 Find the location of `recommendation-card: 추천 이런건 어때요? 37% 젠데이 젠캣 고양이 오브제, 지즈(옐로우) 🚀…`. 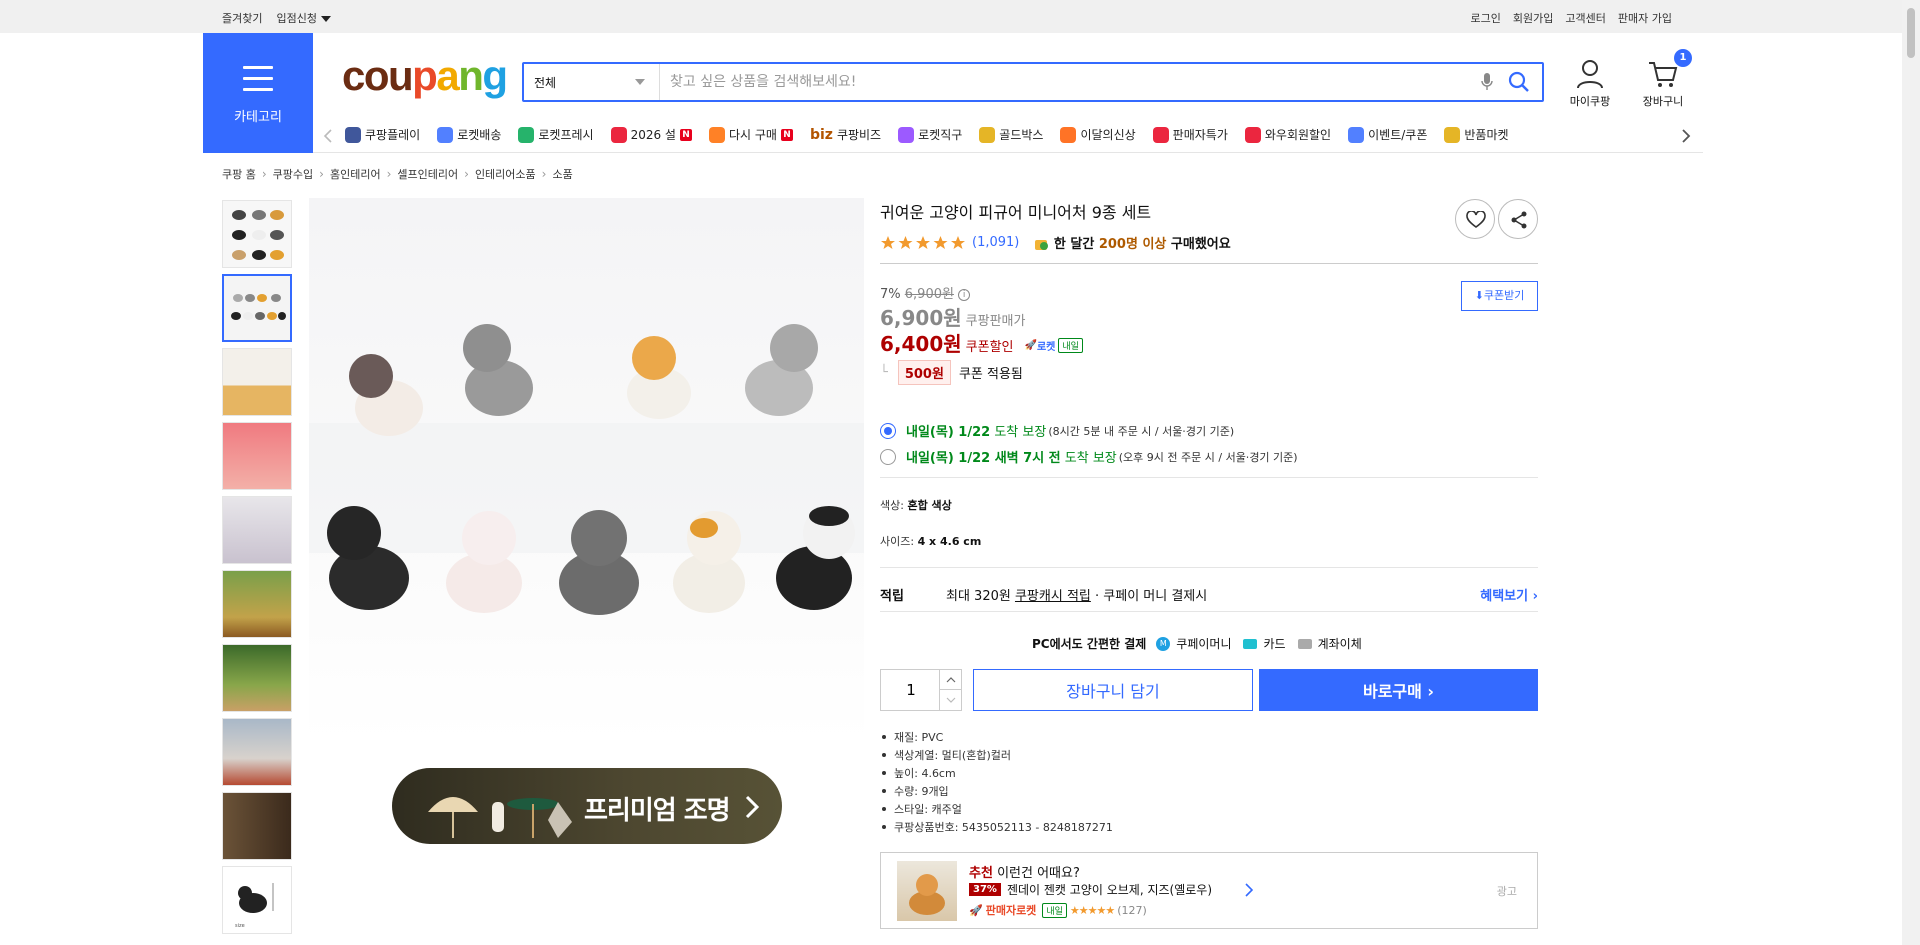

recommendation-card: 추천 이런건 어때요? 37% 젠데이 젠캣 고양이 오브제, 지즈(옐로우) 🚀… is located at coordinates (1209, 890).